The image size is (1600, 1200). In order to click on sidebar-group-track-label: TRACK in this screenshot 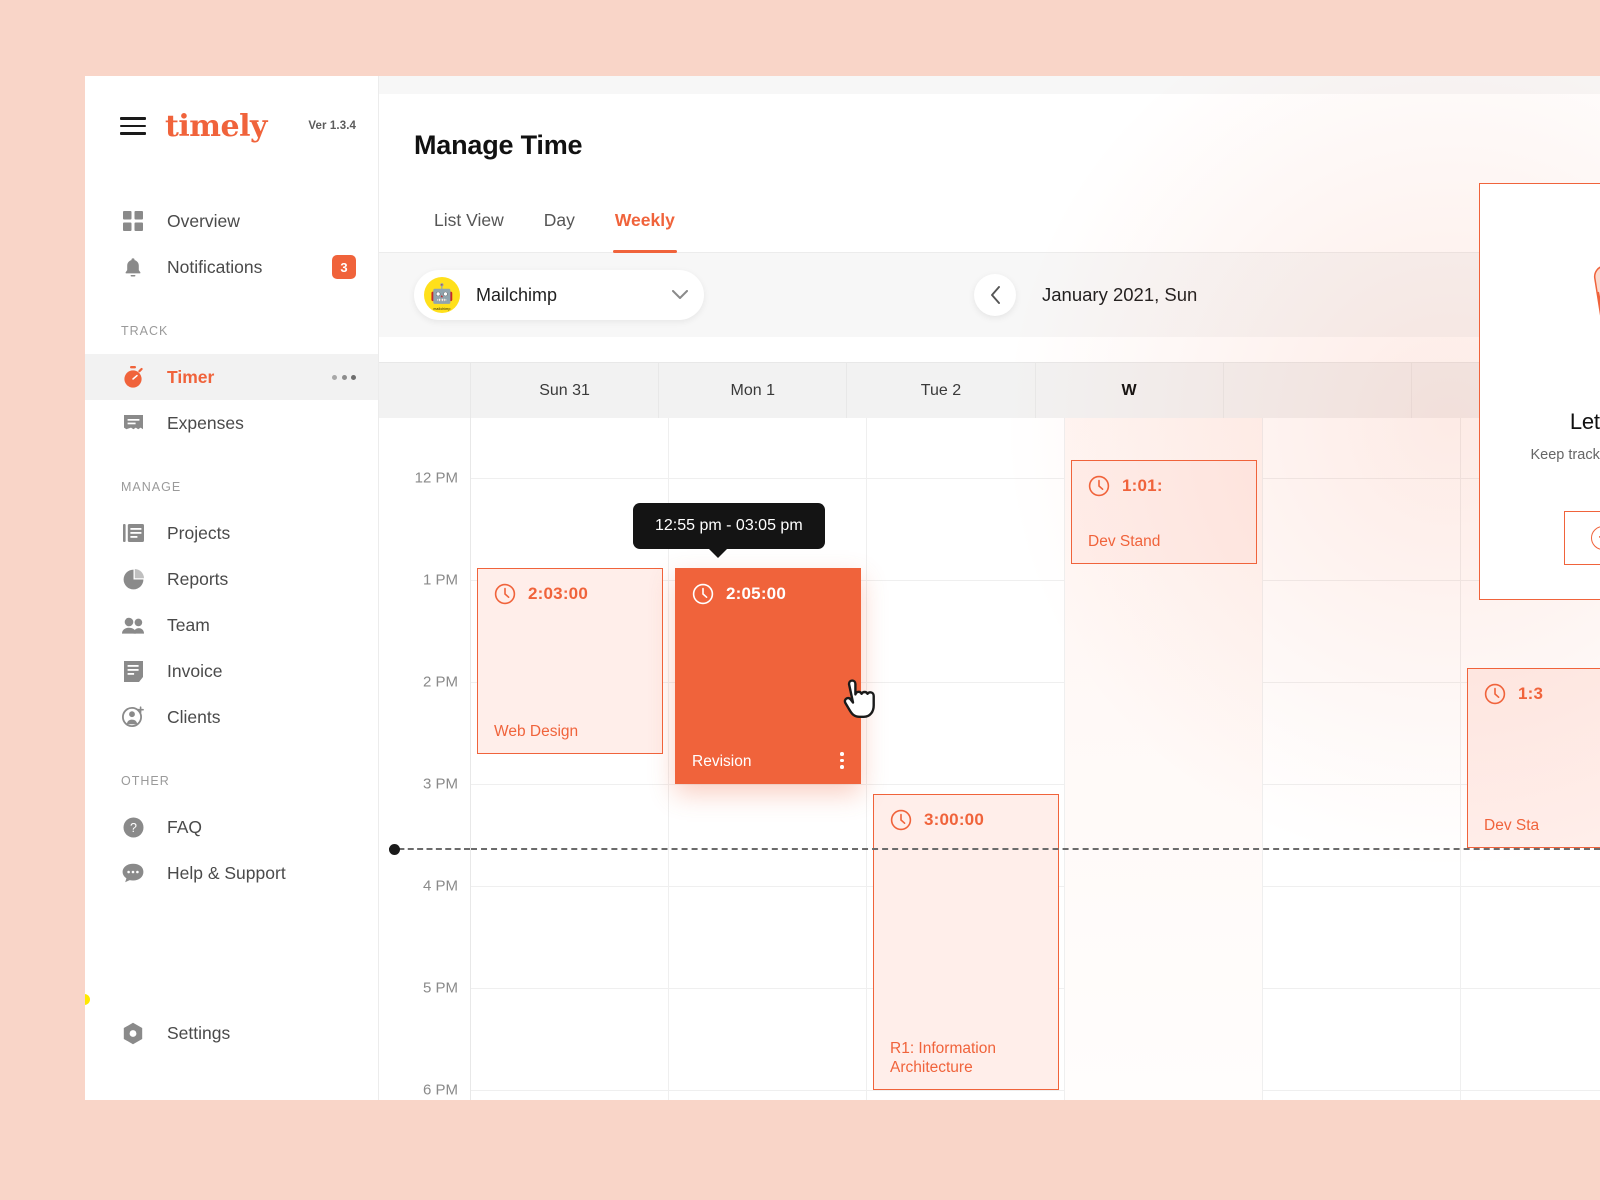, I will do `click(145, 331)`.